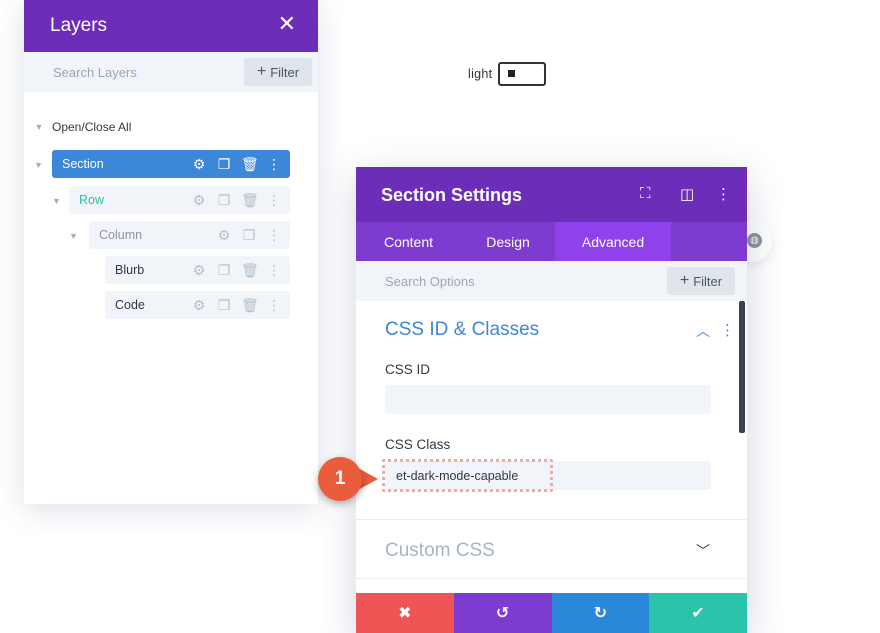  Describe the element at coordinates (285, 72) in the screenshot. I see `layers-filter-label: Filter` at that location.